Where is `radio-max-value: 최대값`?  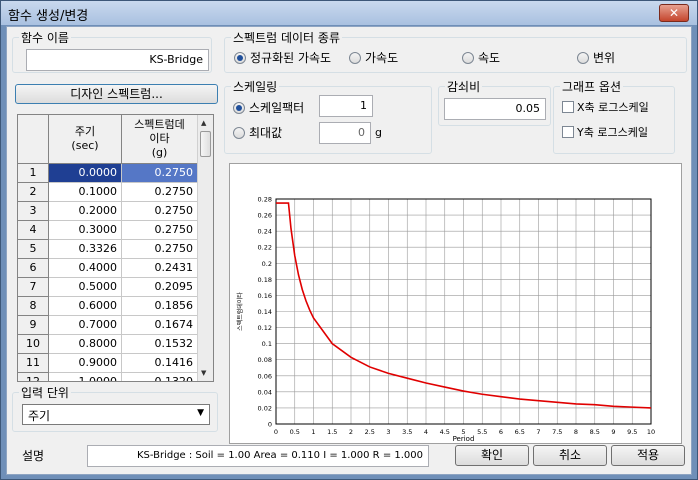
radio-max-value: 최대값 is located at coordinates (257, 132).